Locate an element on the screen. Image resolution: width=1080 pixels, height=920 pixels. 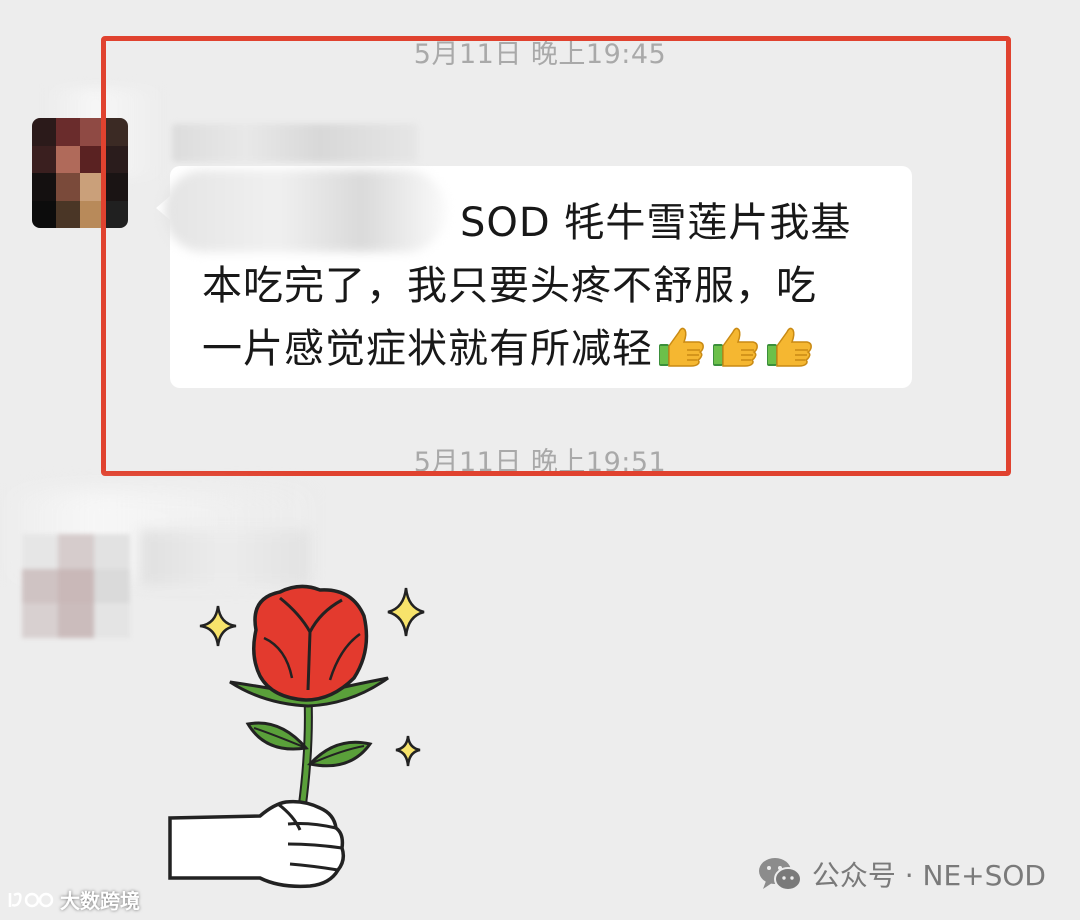
brand-watermark: 大数跨境 is located at coordinates (73, 899).